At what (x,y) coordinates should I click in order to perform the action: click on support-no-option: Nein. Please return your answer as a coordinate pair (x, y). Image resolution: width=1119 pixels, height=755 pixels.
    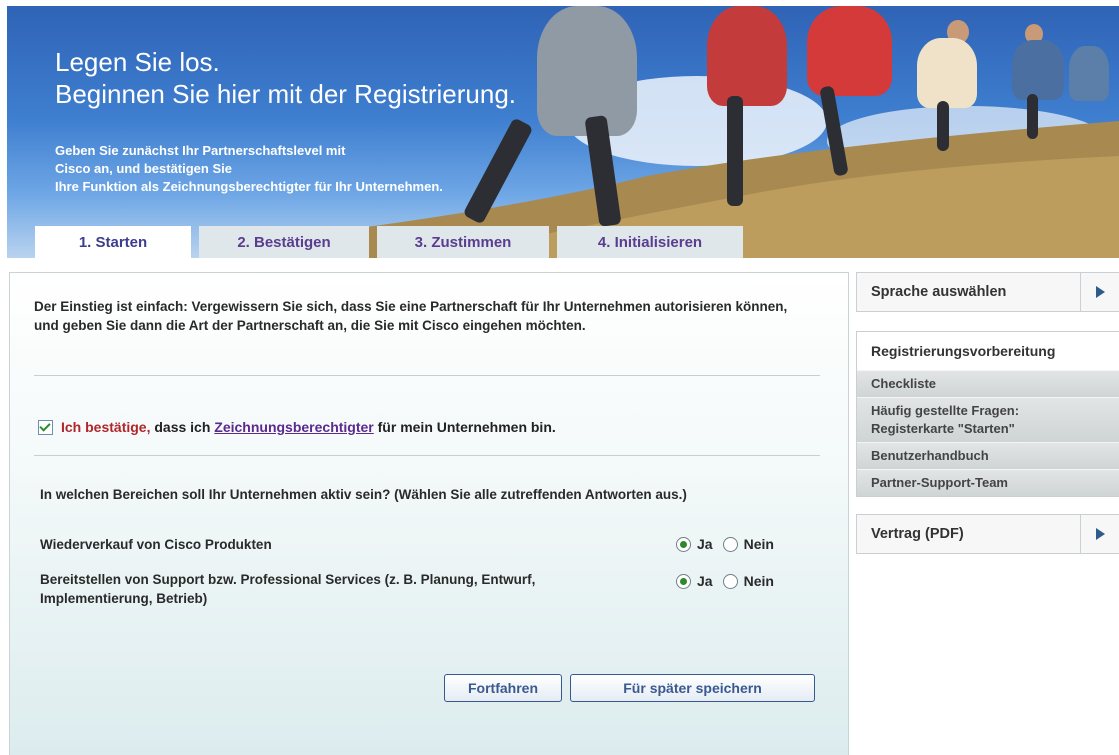
    Looking at the image, I should click on (748, 581).